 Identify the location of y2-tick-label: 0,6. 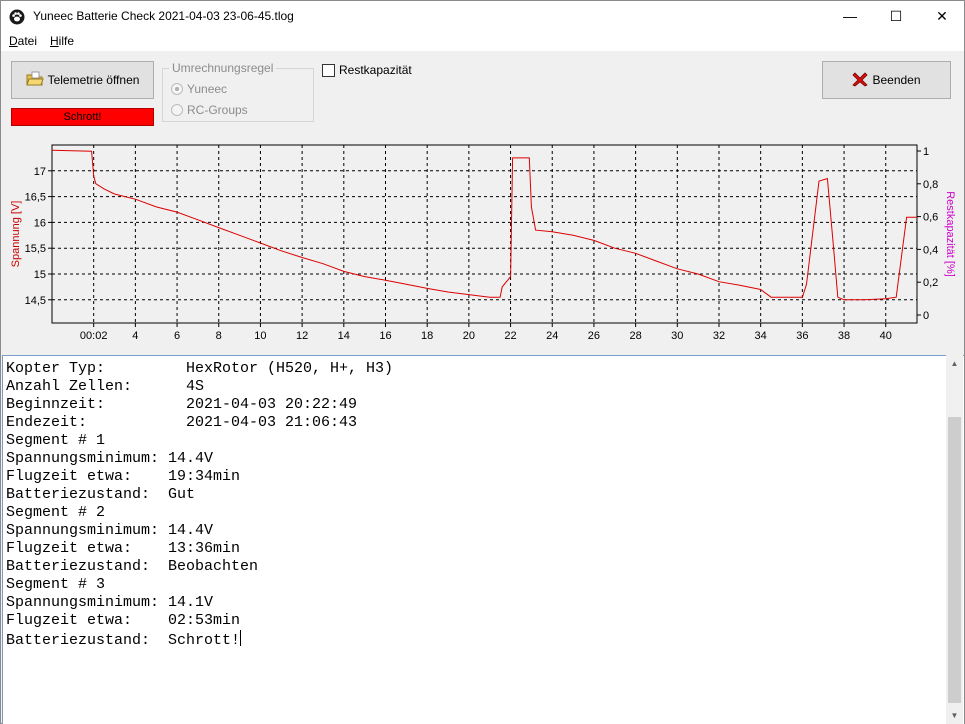
(930, 218).